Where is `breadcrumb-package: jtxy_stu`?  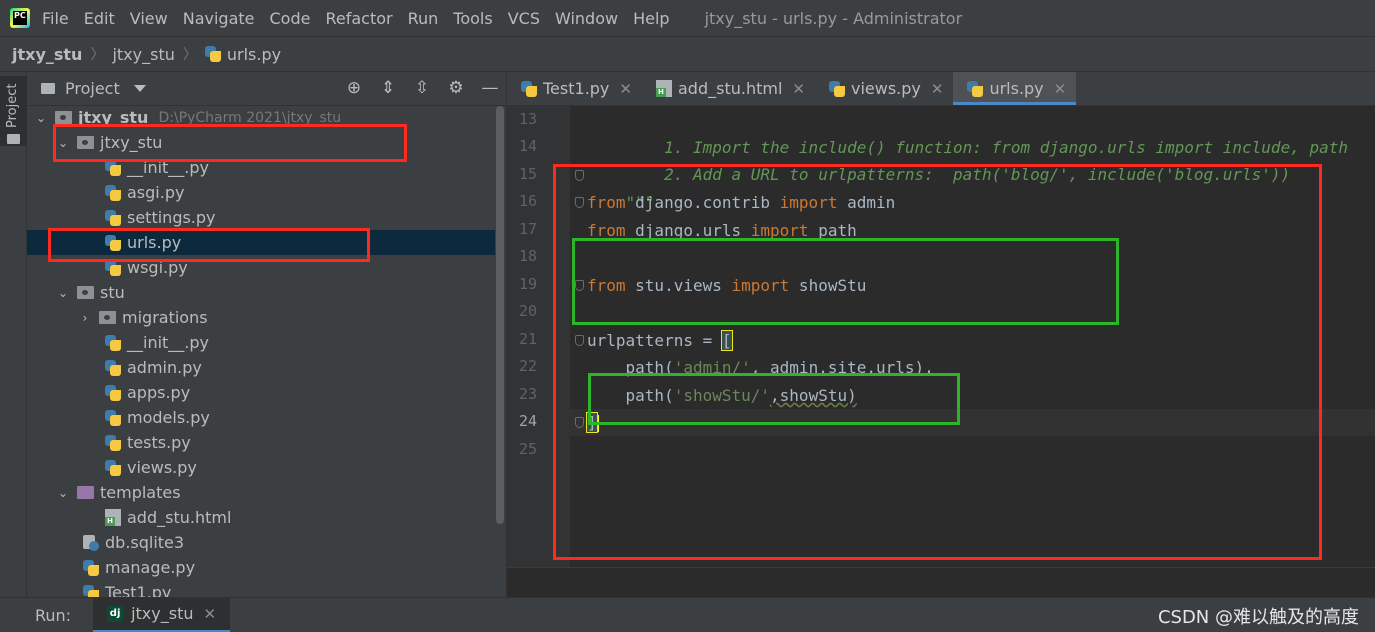 breadcrumb-package: jtxy_stu is located at coordinates (143, 54).